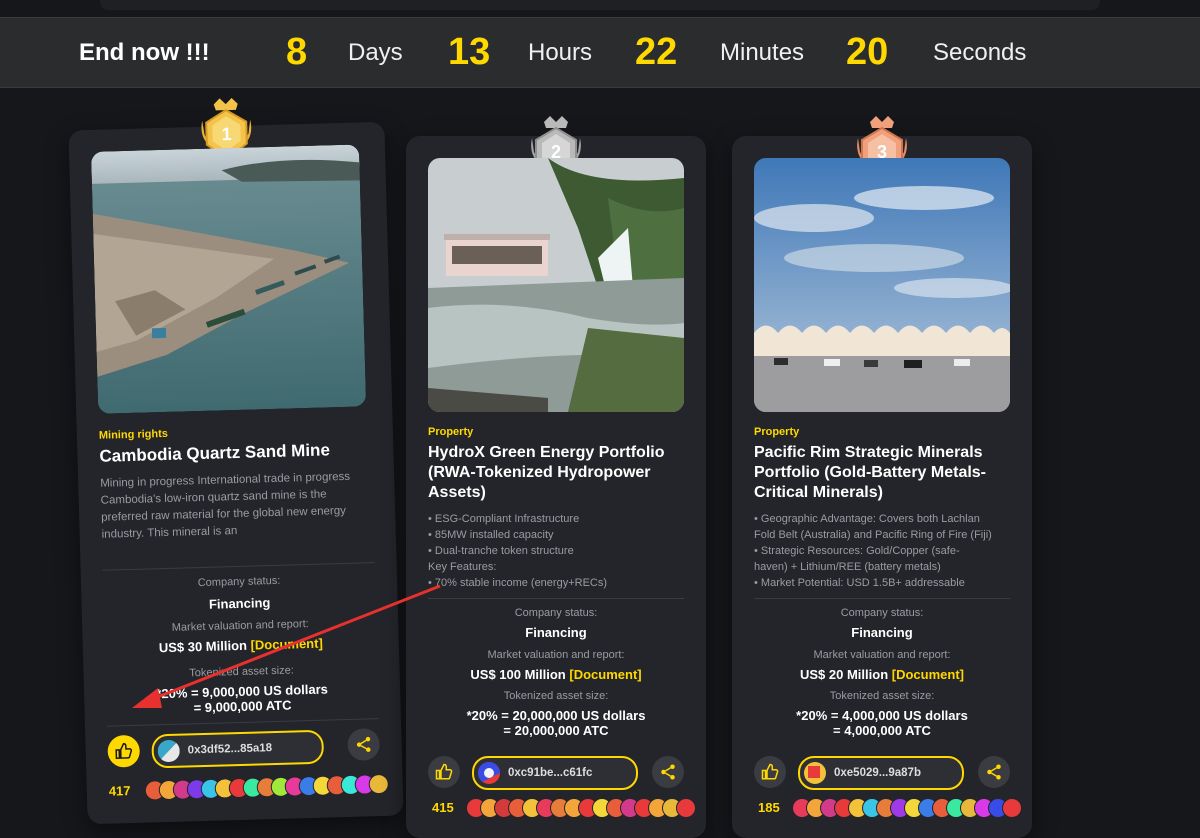 The width and height of the screenshot is (1200, 838). I want to click on card-actions: 0xe5029...9a87b, so click(882, 774).